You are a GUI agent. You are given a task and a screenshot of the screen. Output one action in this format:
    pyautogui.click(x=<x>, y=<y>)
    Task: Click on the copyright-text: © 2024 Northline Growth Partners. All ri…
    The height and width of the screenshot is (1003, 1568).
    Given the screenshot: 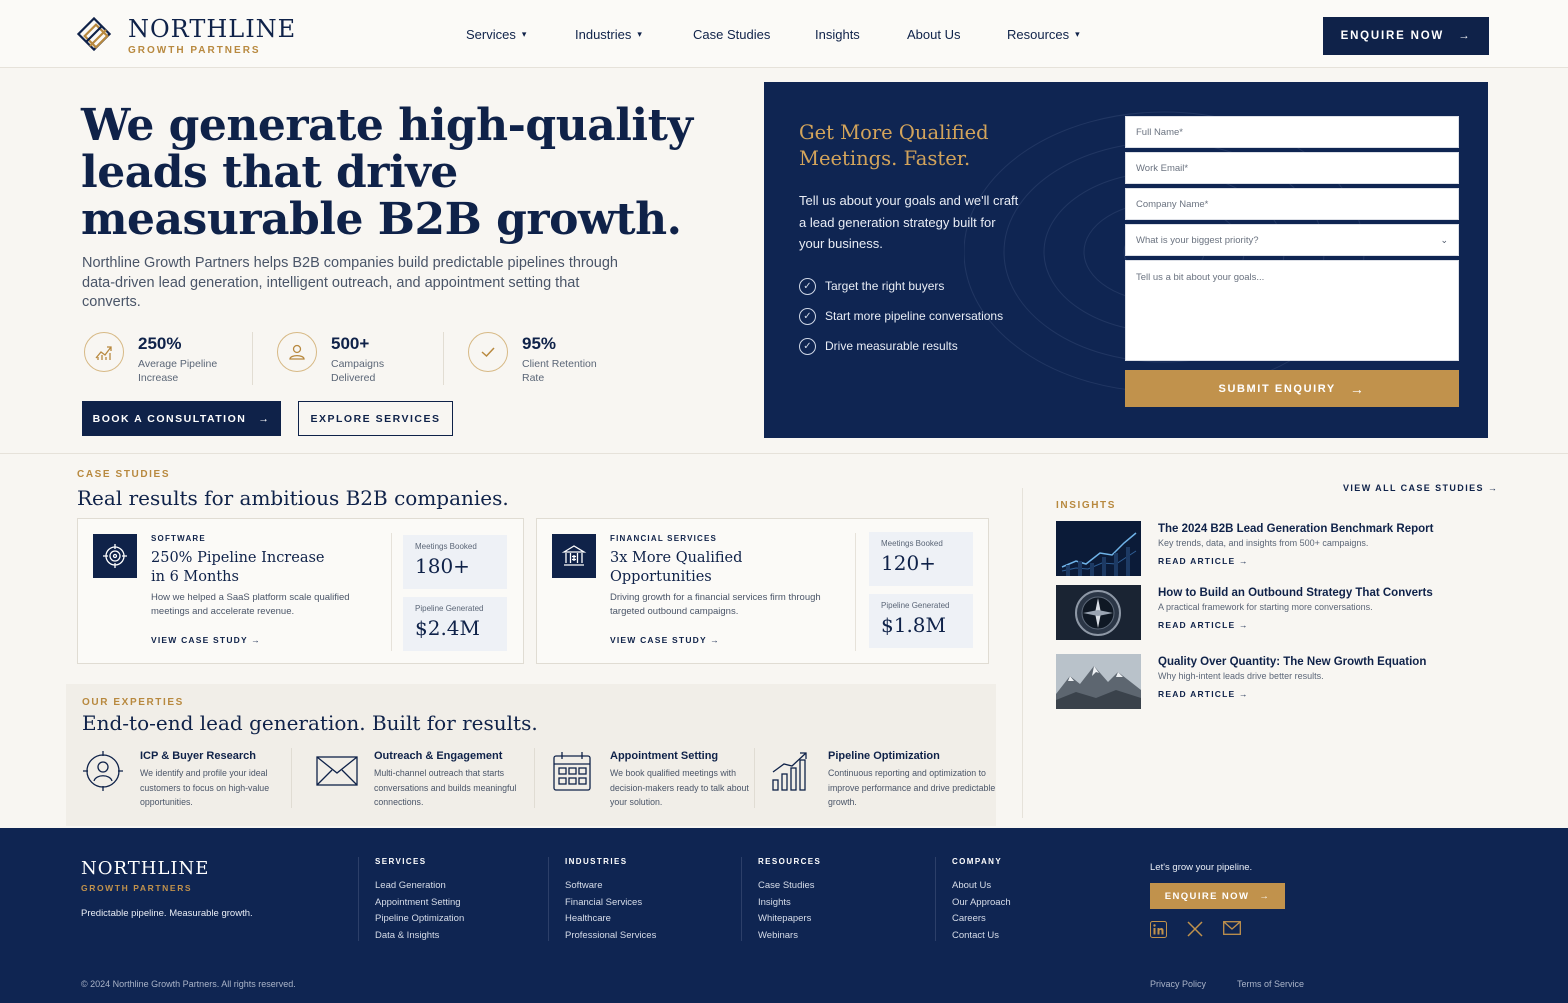 What is the action you would take?
    pyautogui.click(x=188, y=984)
    